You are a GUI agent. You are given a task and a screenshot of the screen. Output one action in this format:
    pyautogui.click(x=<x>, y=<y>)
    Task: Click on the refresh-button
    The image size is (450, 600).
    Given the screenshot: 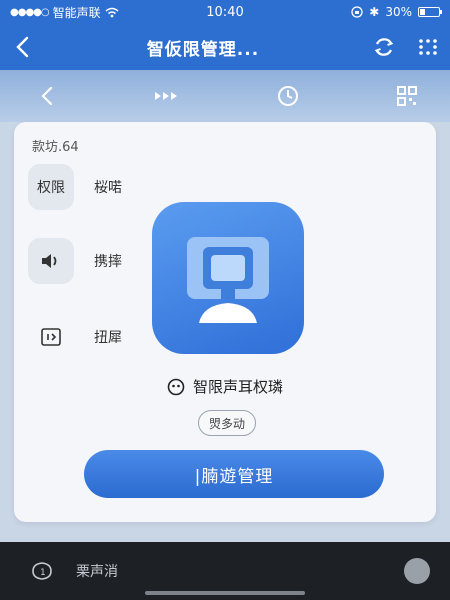 What is the action you would take?
    pyautogui.click(x=384, y=47)
    